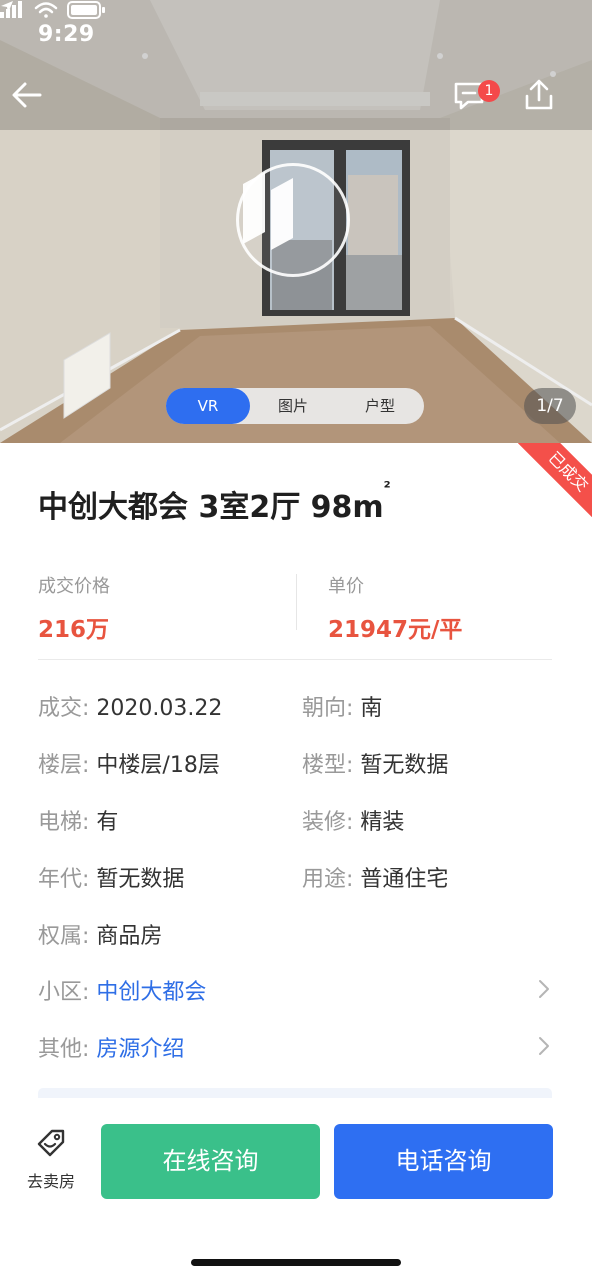 This screenshot has height=1280, width=592. What do you see at coordinates (107, 822) in the screenshot?
I see `detail-value: 有` at bounding box center [107, 822].